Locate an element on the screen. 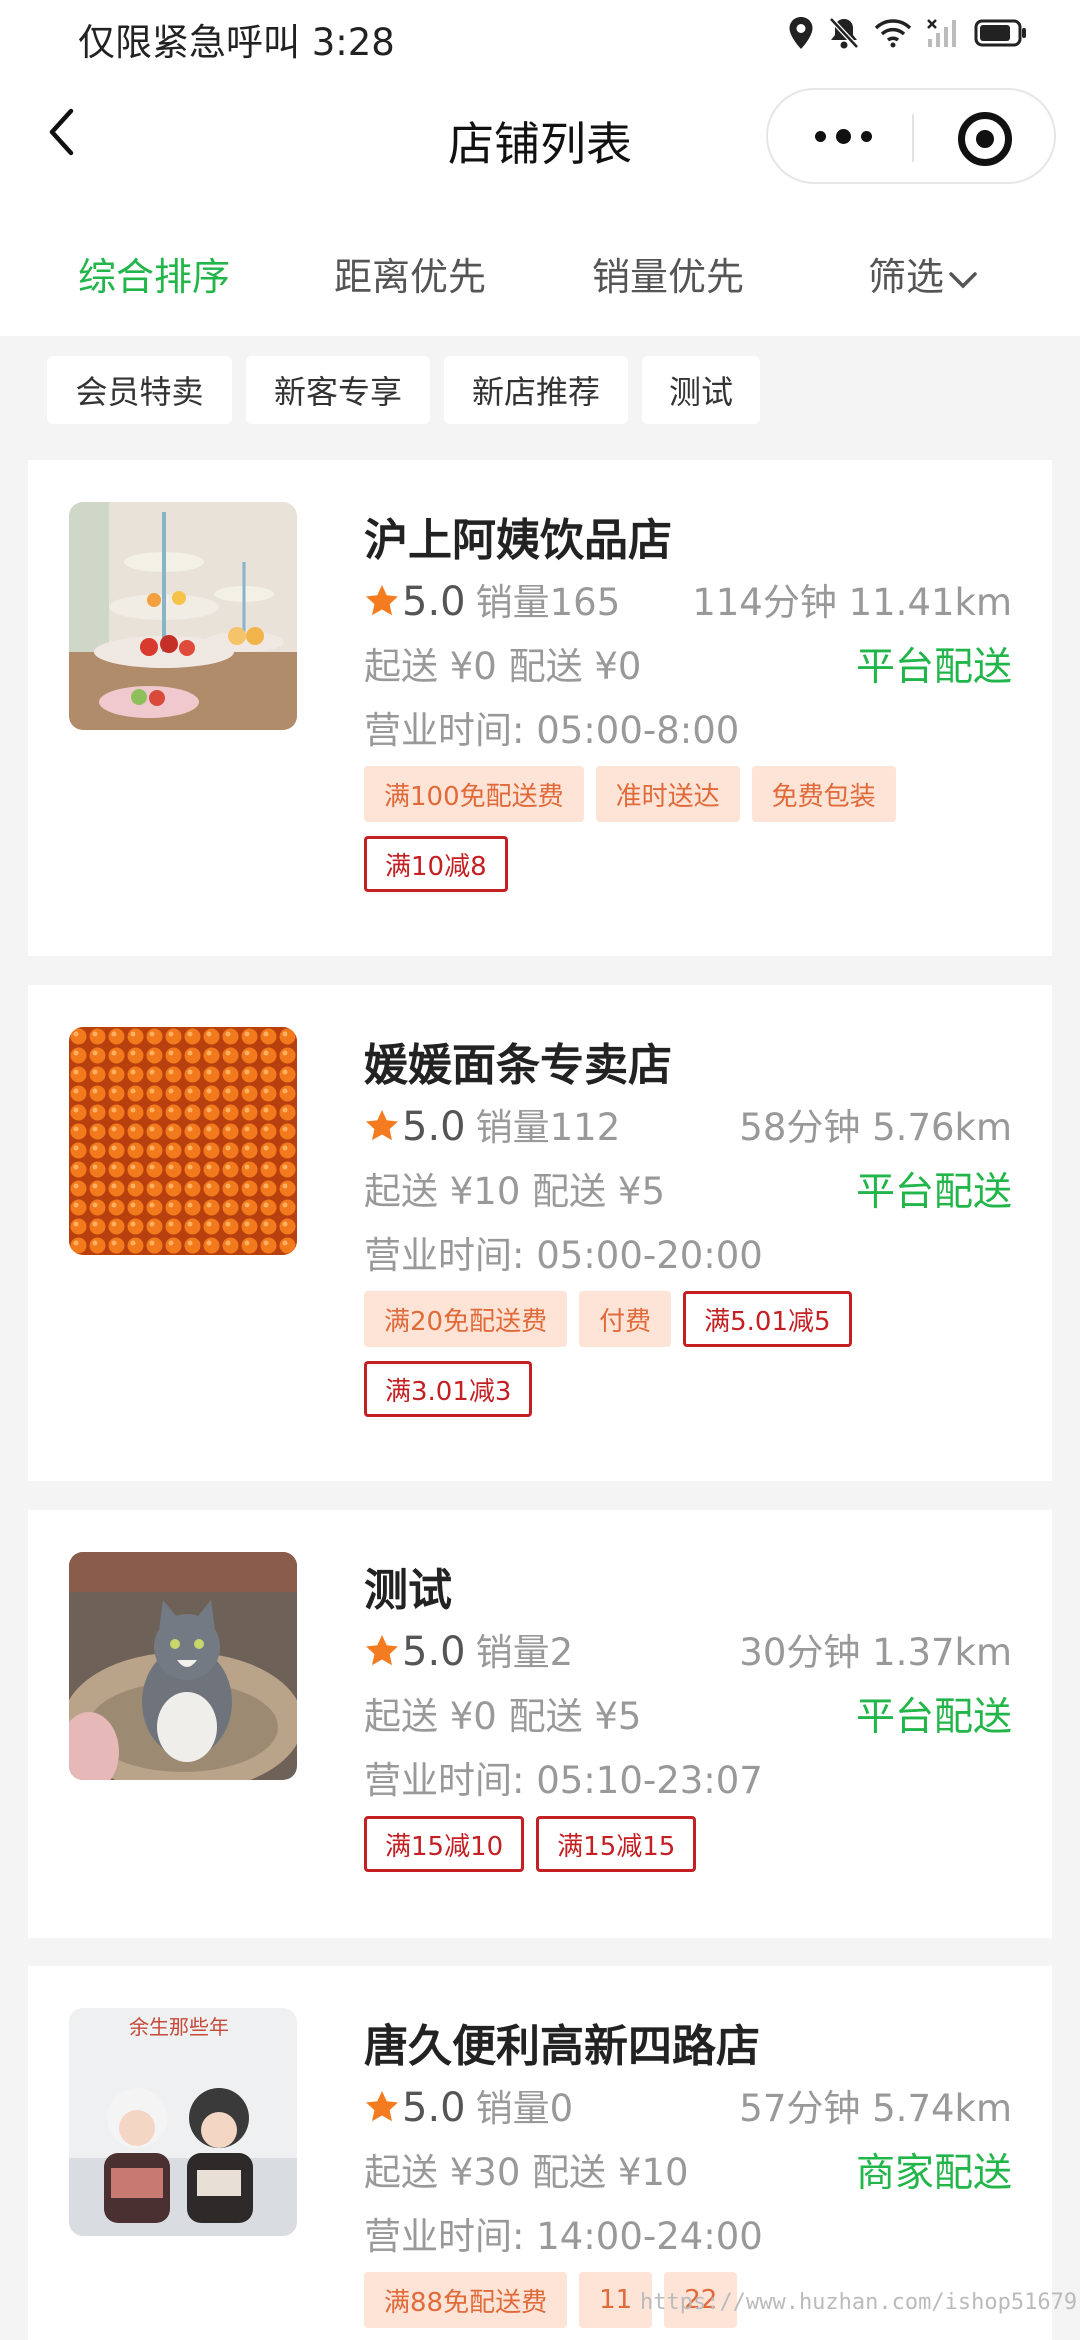 The image size is (1080, 2340). store-fees: 起送 ¥0 配送 ¥5 is located at coordinates (503, 1716).